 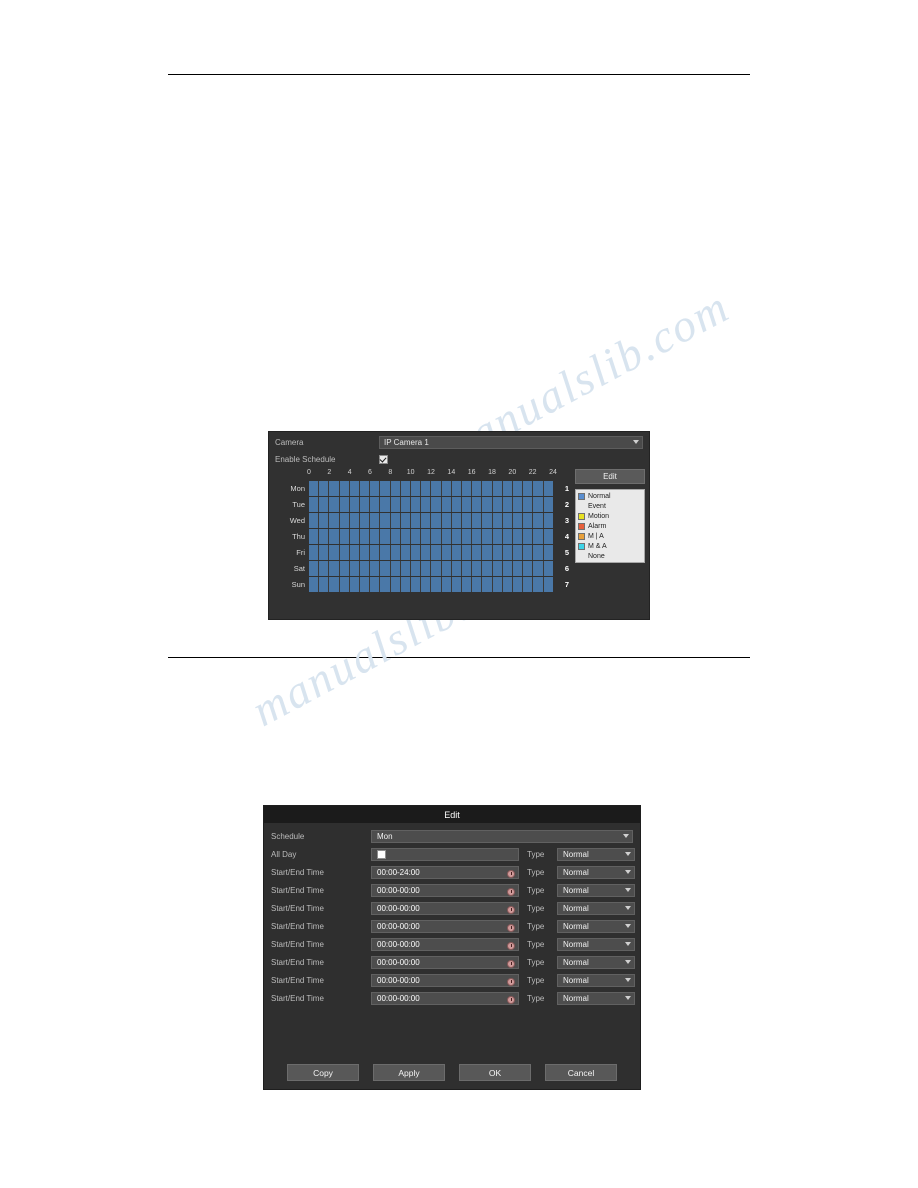 I want to click on cancel-button: Cancel, so click(x=581, y=1072).